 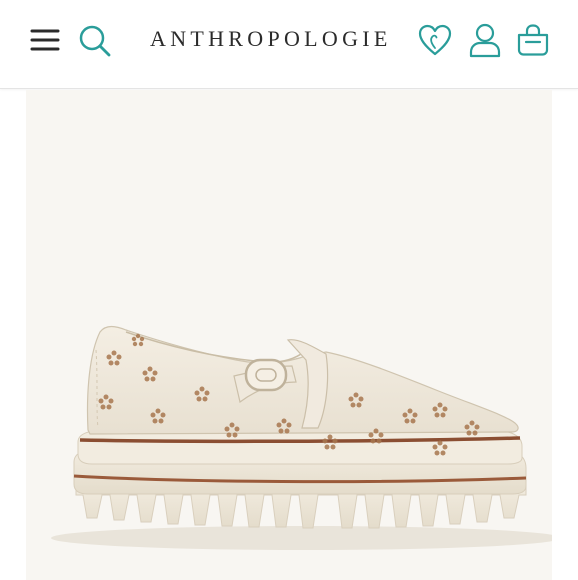 I want to click on shopping-bag-icon, so click(x=533, y=40).